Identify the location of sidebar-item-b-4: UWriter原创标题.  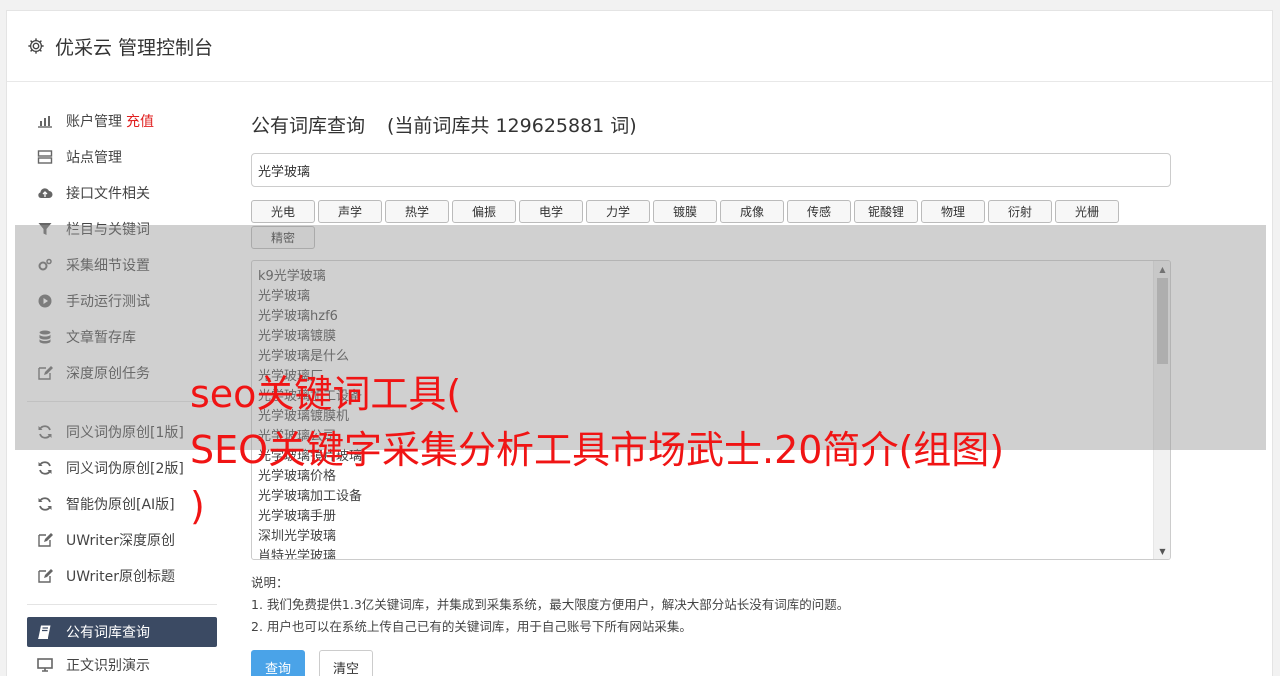
(122, 576).